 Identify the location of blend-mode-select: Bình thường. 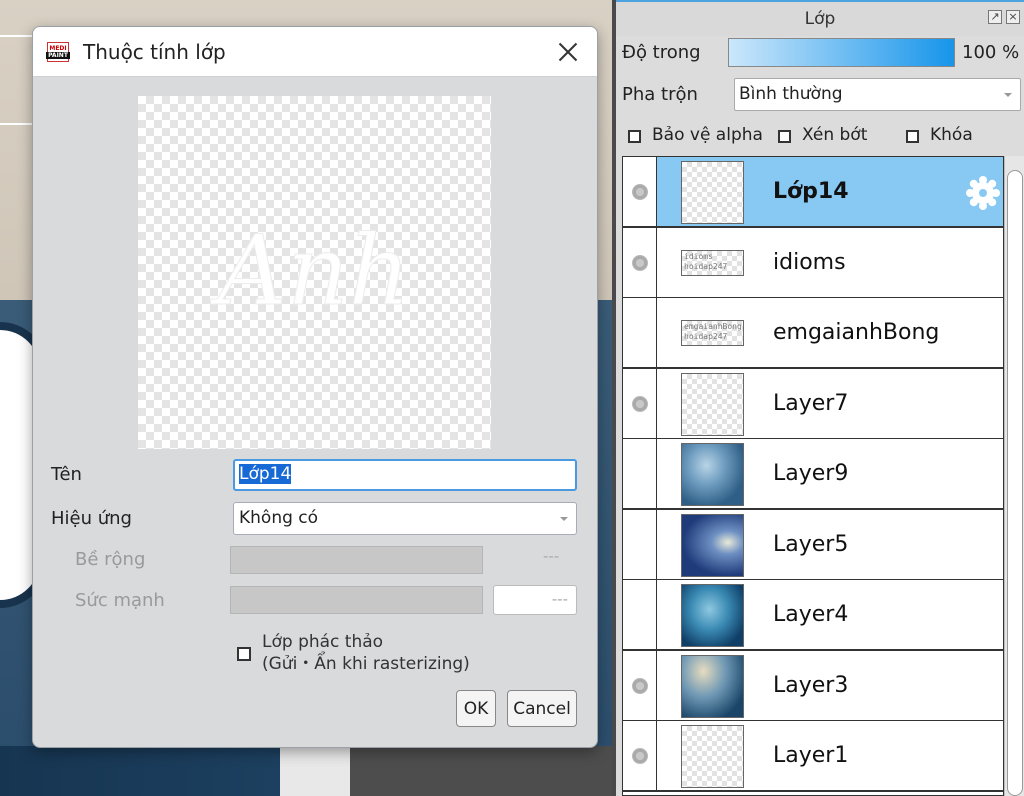
(877, 94).